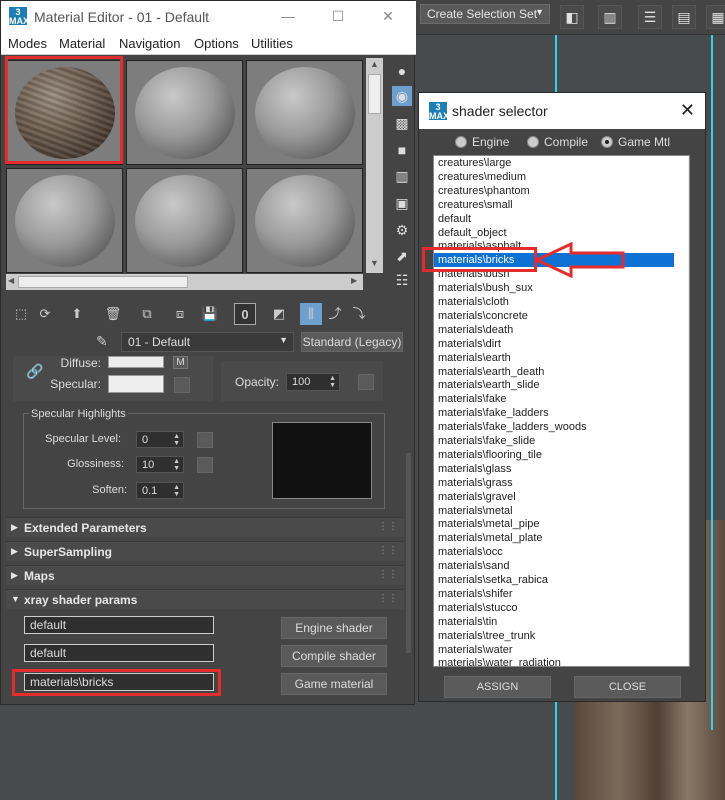 The width and height of the screenshot is (725, 800). Describe the element at coordinates (402, 150) in the screenshot. I see `sample-uv-tiling-icon: ■` at that location.